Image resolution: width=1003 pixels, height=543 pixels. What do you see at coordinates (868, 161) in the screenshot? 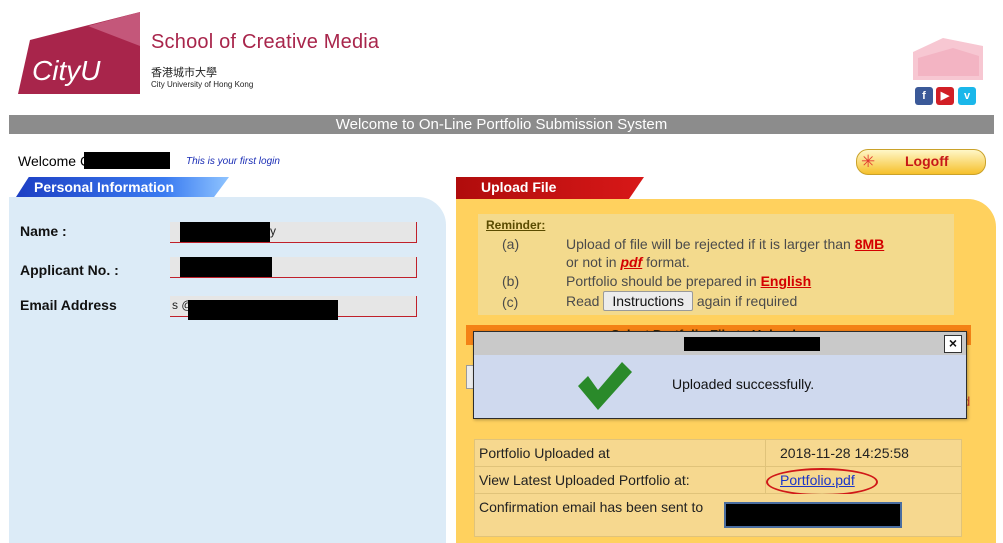
I see `logoff-icon: ✳` at bounding box center [868, 161].